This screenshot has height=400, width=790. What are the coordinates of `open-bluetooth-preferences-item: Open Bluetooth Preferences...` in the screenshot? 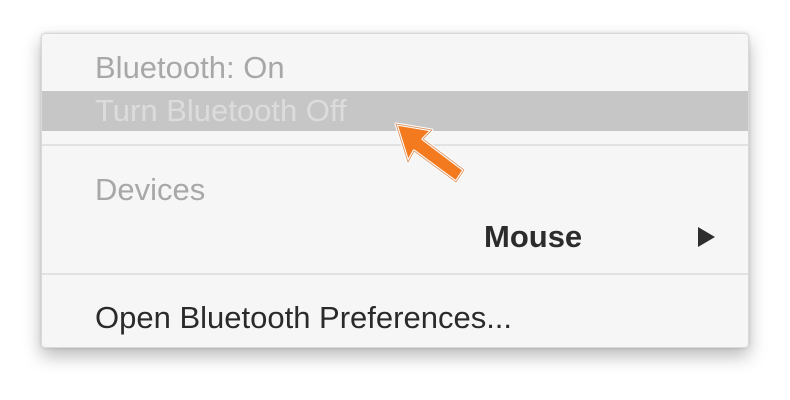 It's located at (395, 318).